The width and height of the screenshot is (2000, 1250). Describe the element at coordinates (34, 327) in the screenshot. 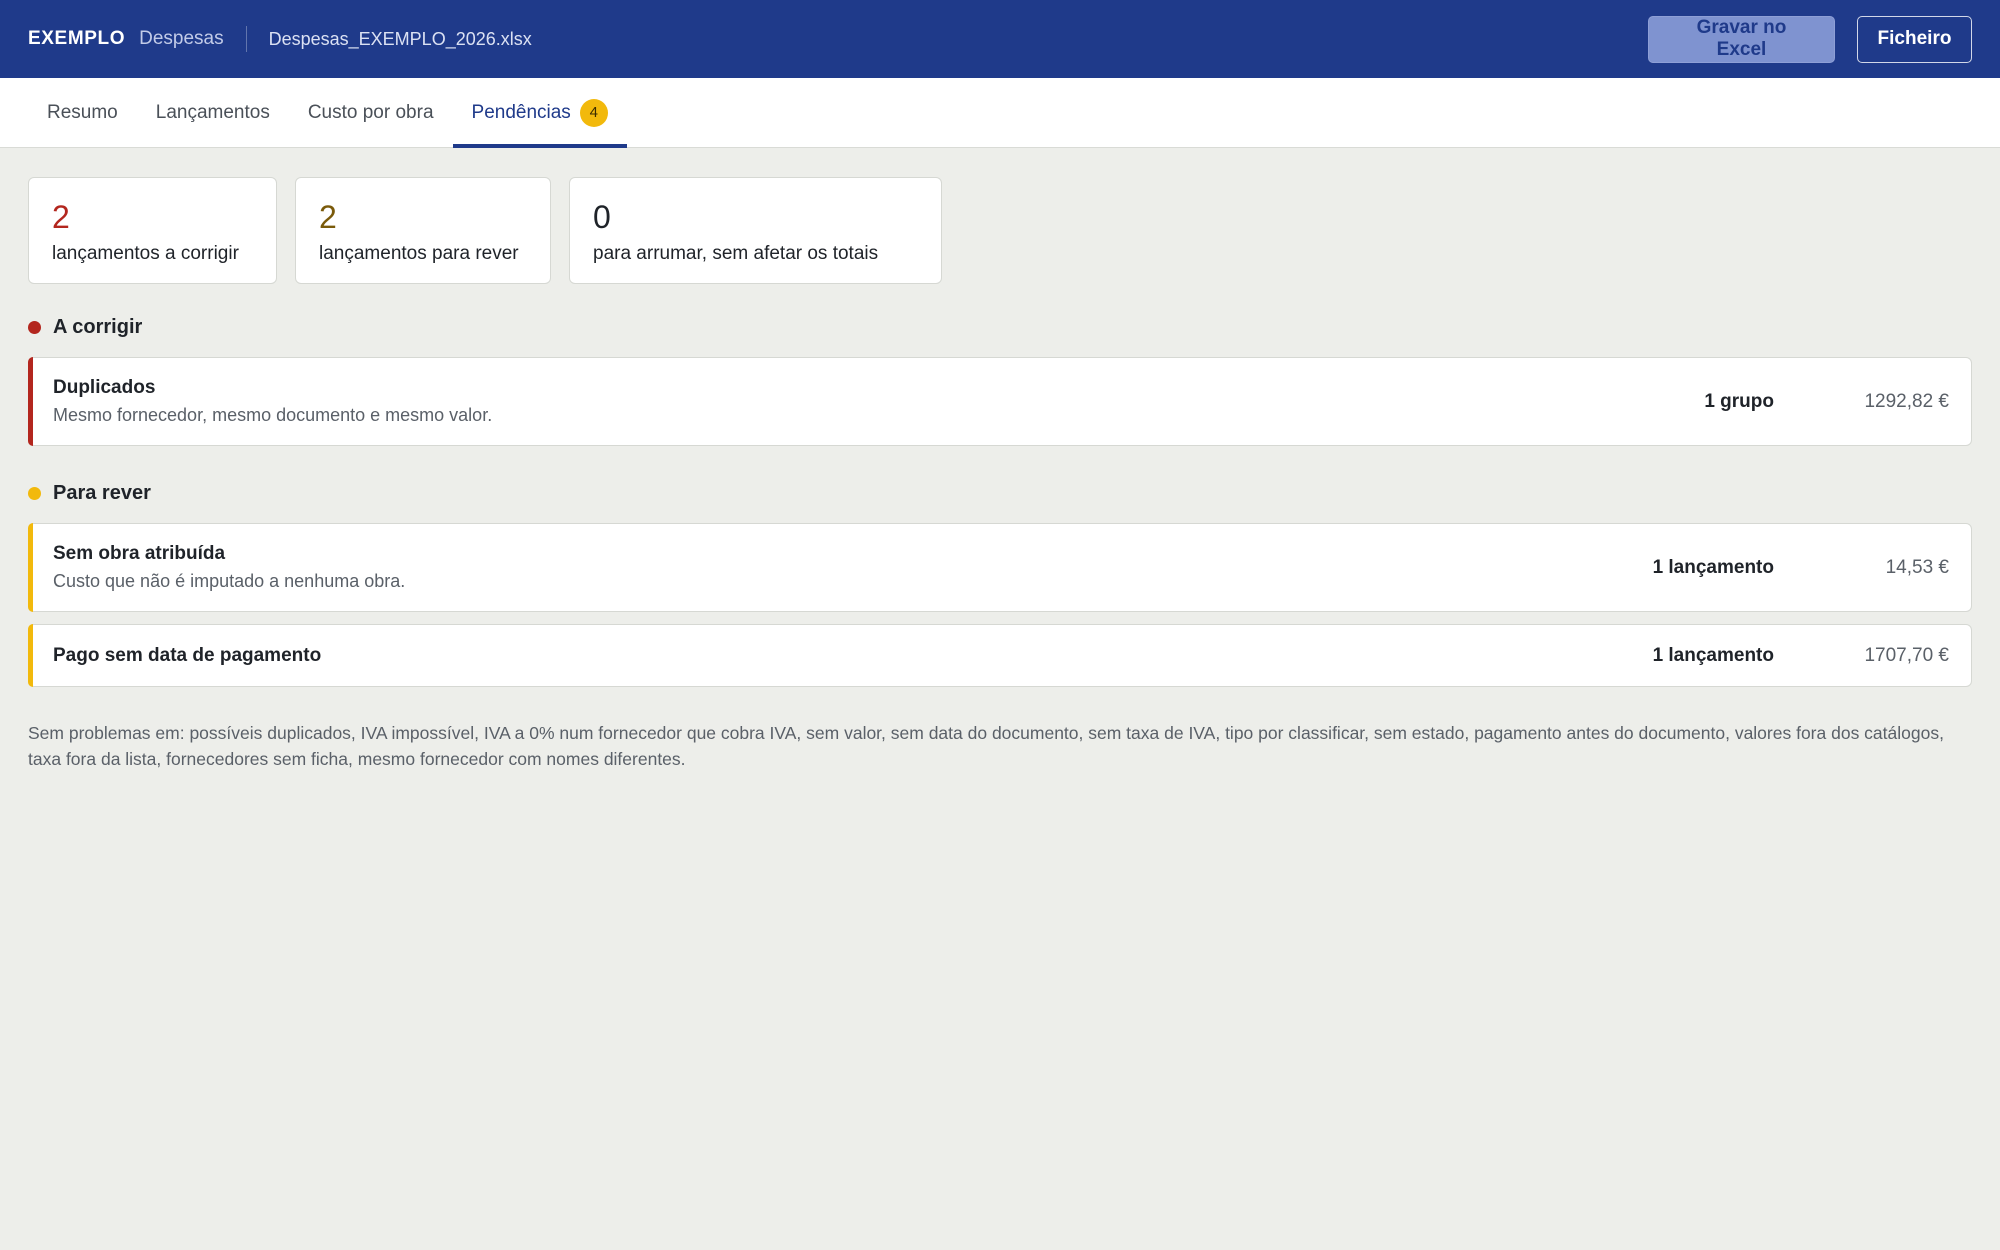

I see `red-status-dot` at that location.